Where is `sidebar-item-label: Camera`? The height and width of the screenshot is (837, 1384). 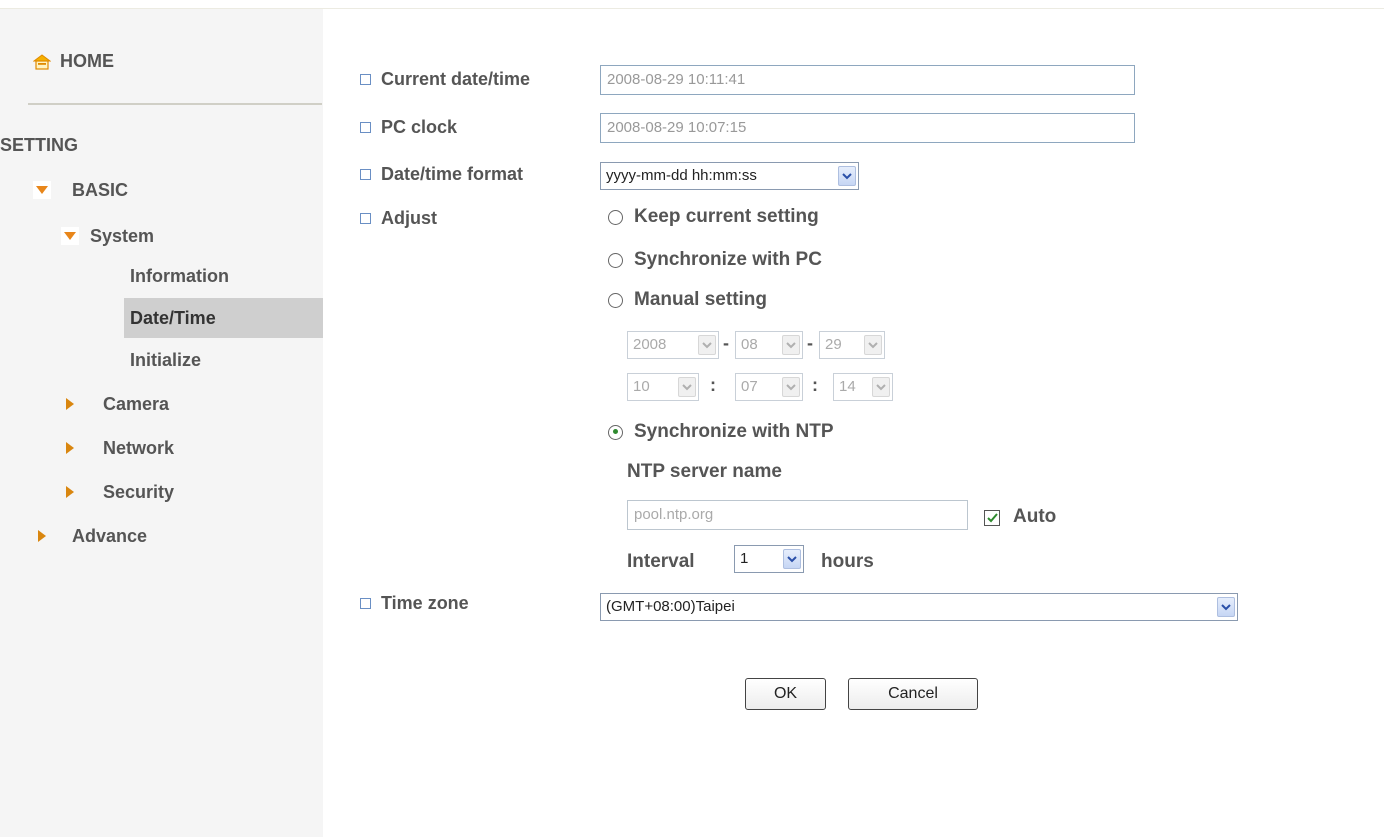
sidebar-item-label: Camera is located at coordinates (136, 403).